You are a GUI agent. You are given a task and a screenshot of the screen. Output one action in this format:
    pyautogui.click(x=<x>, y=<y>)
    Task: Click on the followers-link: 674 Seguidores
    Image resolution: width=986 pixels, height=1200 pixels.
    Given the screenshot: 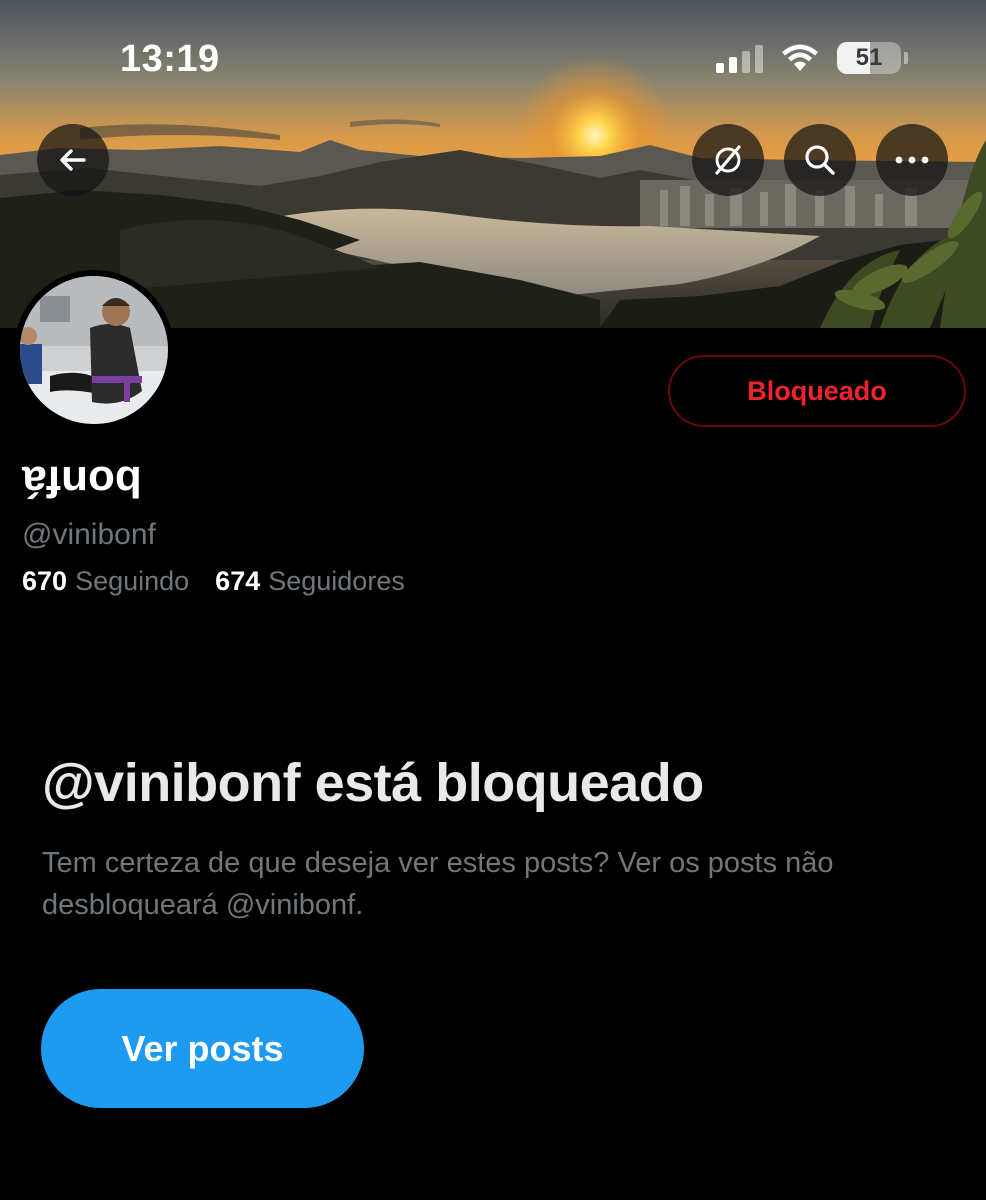 What is the action you would take?
    pyautogui.click(x=310, y=581)
    